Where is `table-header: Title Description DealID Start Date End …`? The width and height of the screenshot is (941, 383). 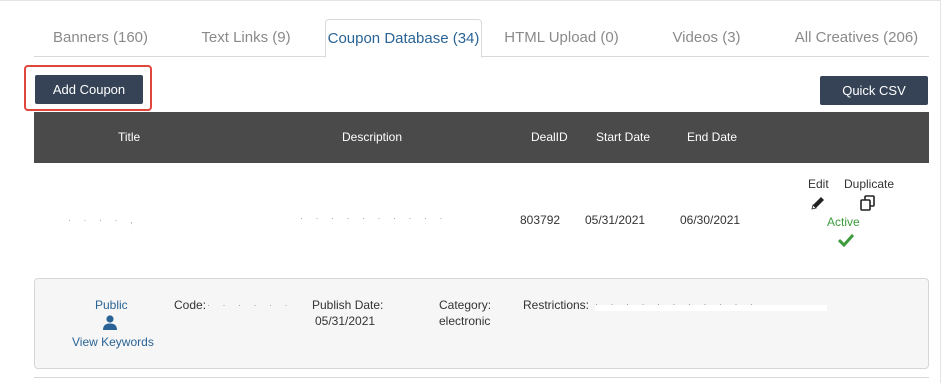
table-header: Title Description DealID Start Date End … is located at coordinates (481, 137).